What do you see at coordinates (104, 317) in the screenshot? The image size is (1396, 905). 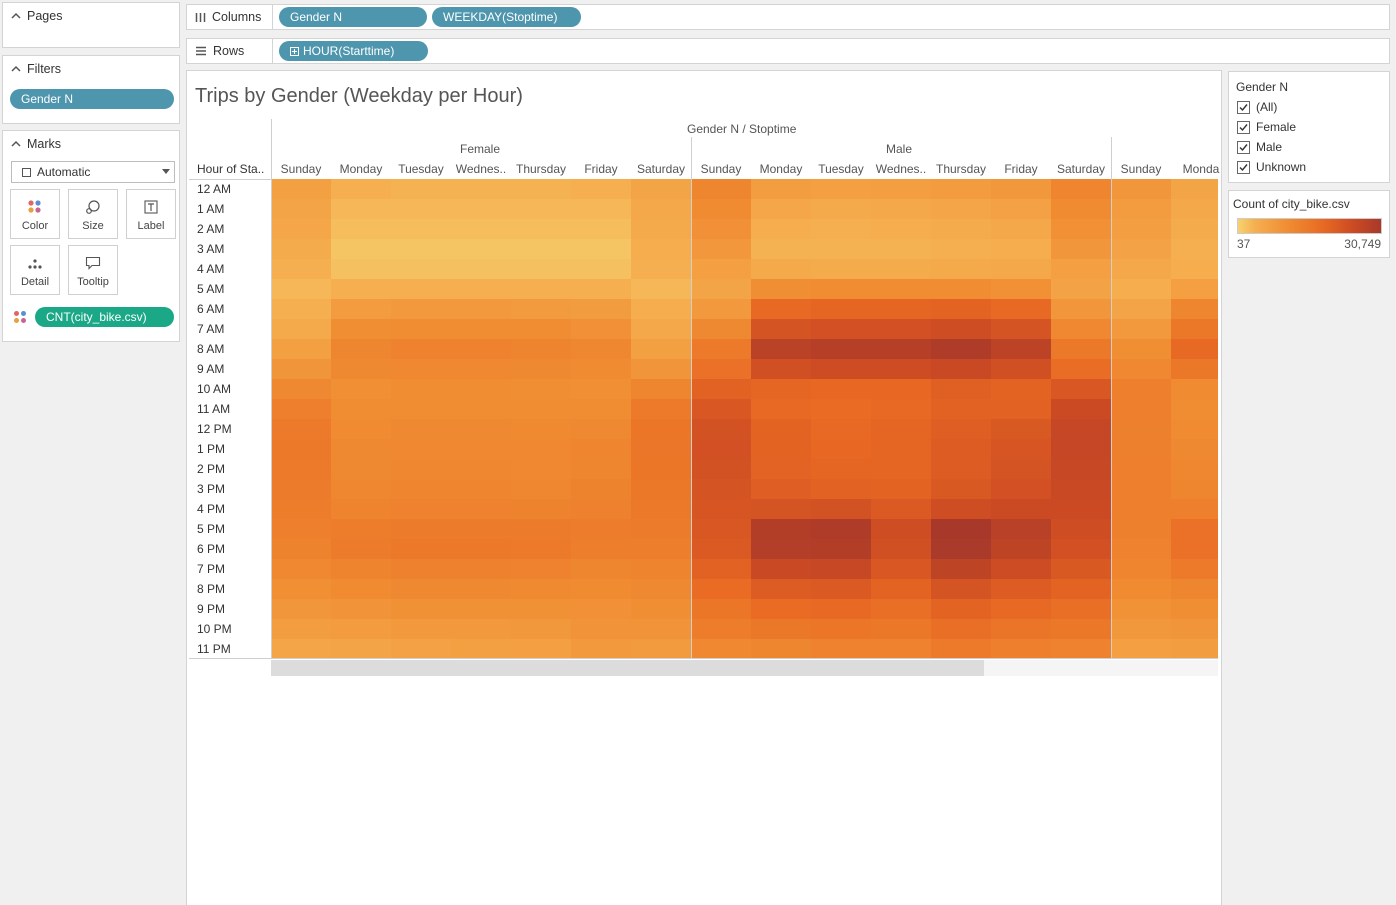 I see `measure-pill-count: CNT(city_bike.csv)` at bounding box center [104, 317].